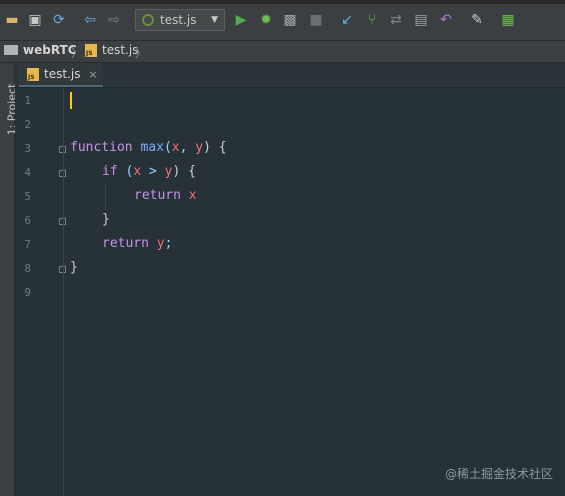  What do you see at coordinates (35, 20) in the screenshot?
I see `save-icon: ▣` at bounding box center [35, 20].